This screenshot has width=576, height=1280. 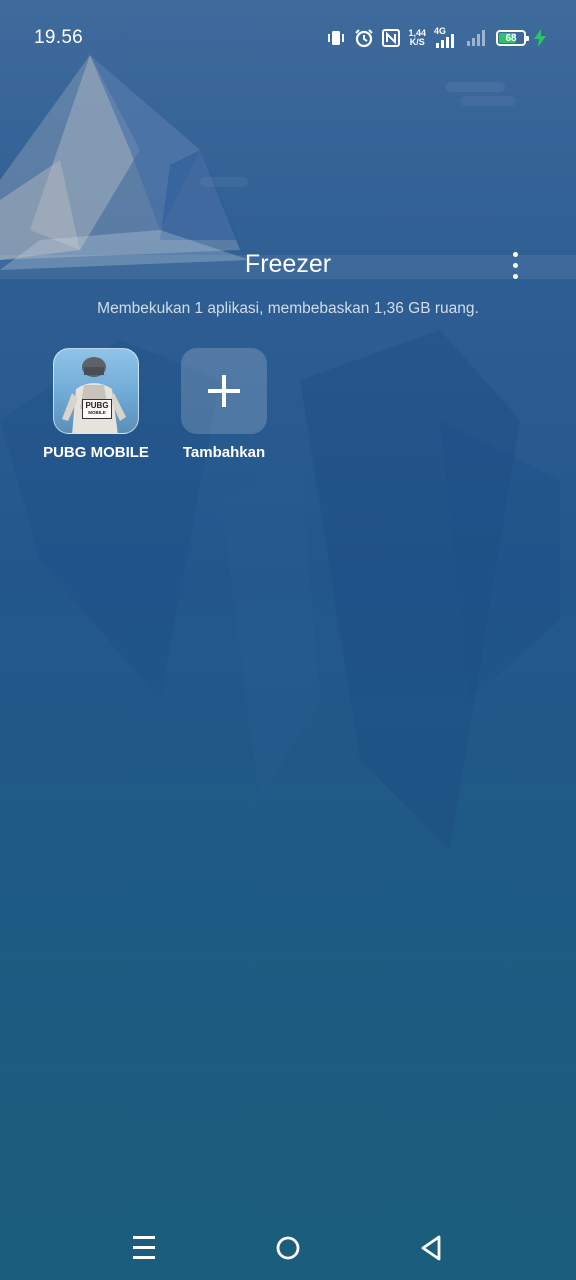 What do you see at coordinates (288, 264) in the screenshot?
I see `page-title: Freezer` at bounding box center [288, 264].